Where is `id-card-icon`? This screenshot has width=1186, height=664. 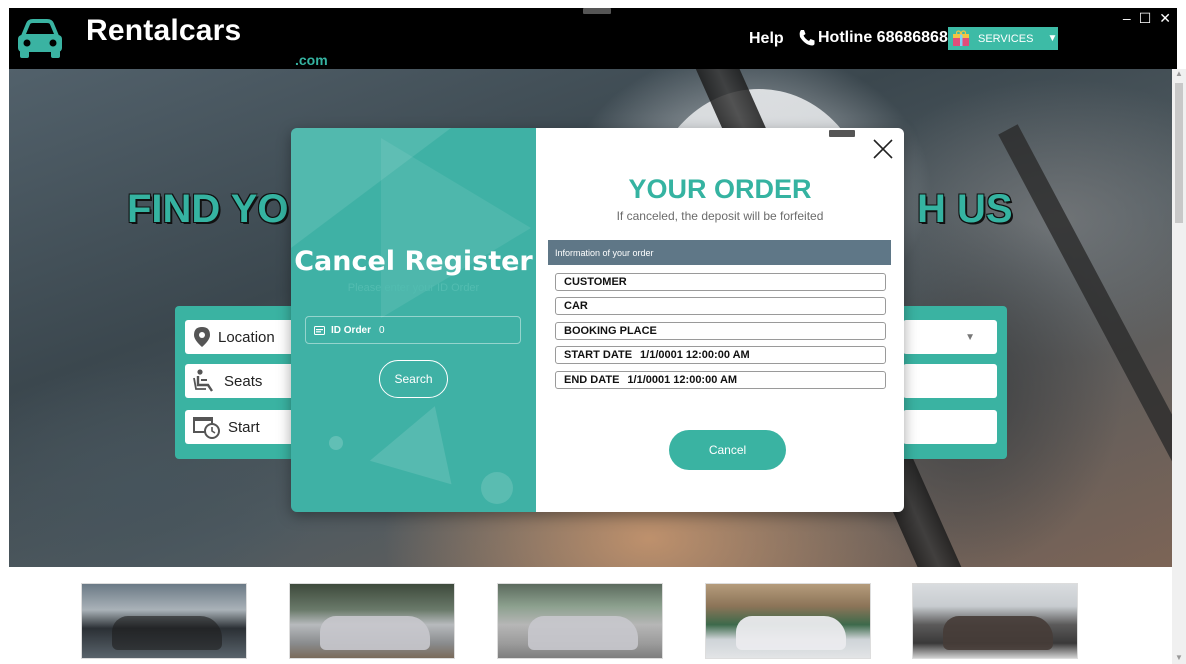 id-card-icon is located at coordinates (319, 330).